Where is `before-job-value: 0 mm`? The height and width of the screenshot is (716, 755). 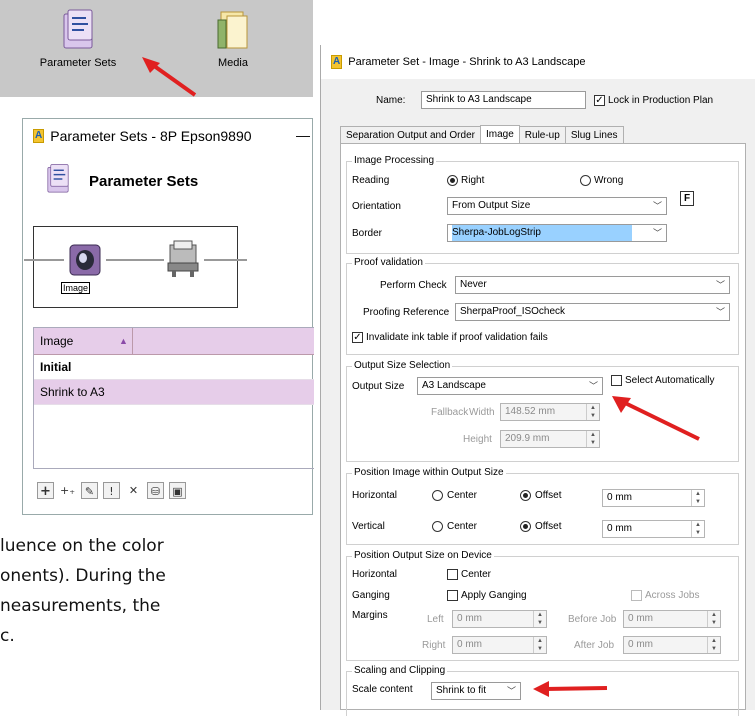
before-job-value: 0 mm is located at coordinates (640, 618).